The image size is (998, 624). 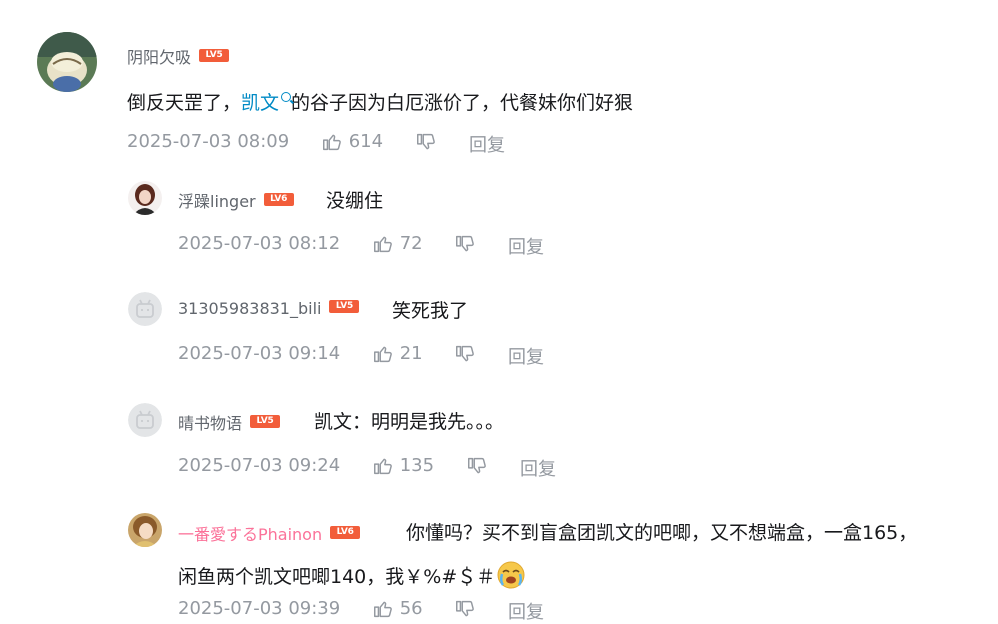 I want to click on like-button: 135, so click(x=403, y=466).